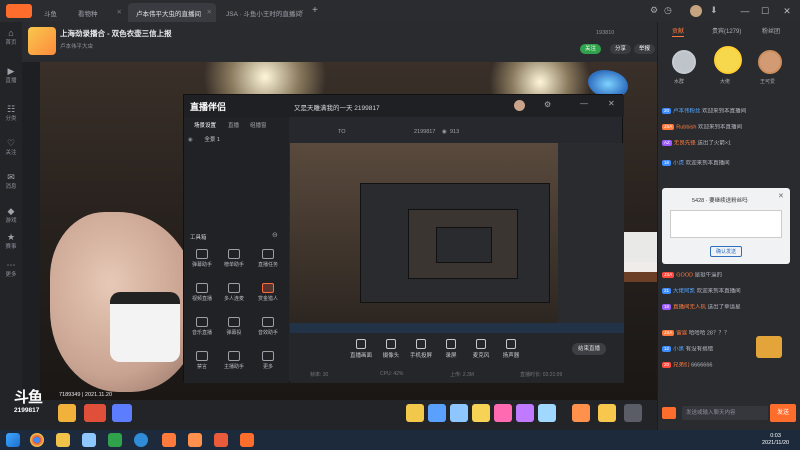  I want to click on player-icon, so click(115, 440).